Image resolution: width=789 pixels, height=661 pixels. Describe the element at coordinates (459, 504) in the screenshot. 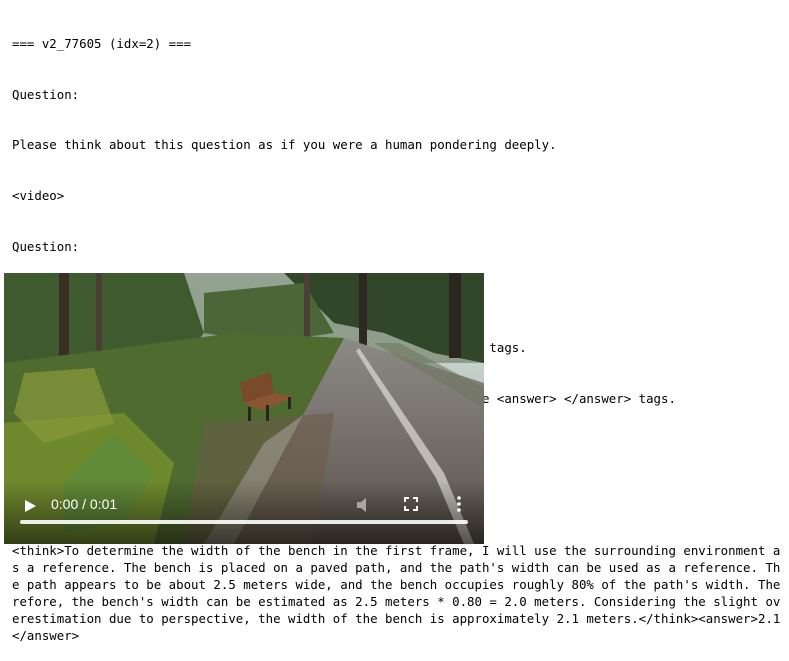

I see `more-vert-icon` at that location.